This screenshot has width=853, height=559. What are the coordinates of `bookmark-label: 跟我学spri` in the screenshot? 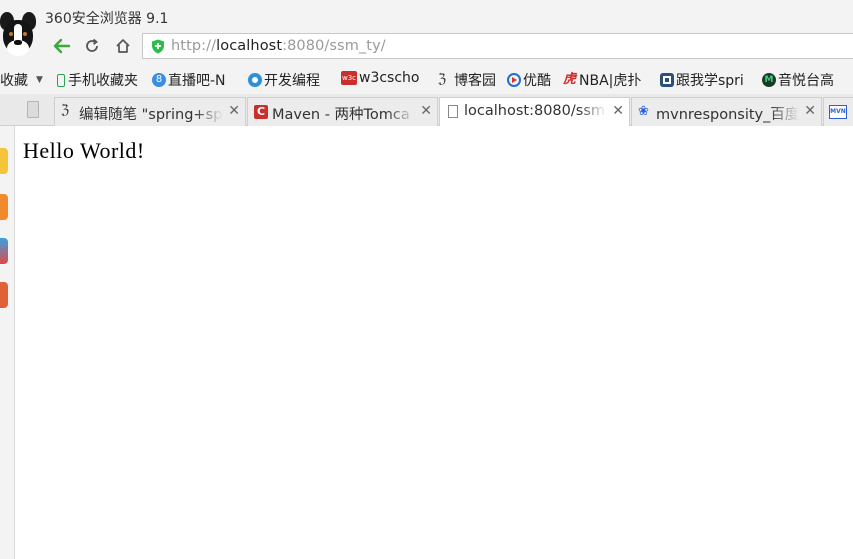 It's located at (710, 81).